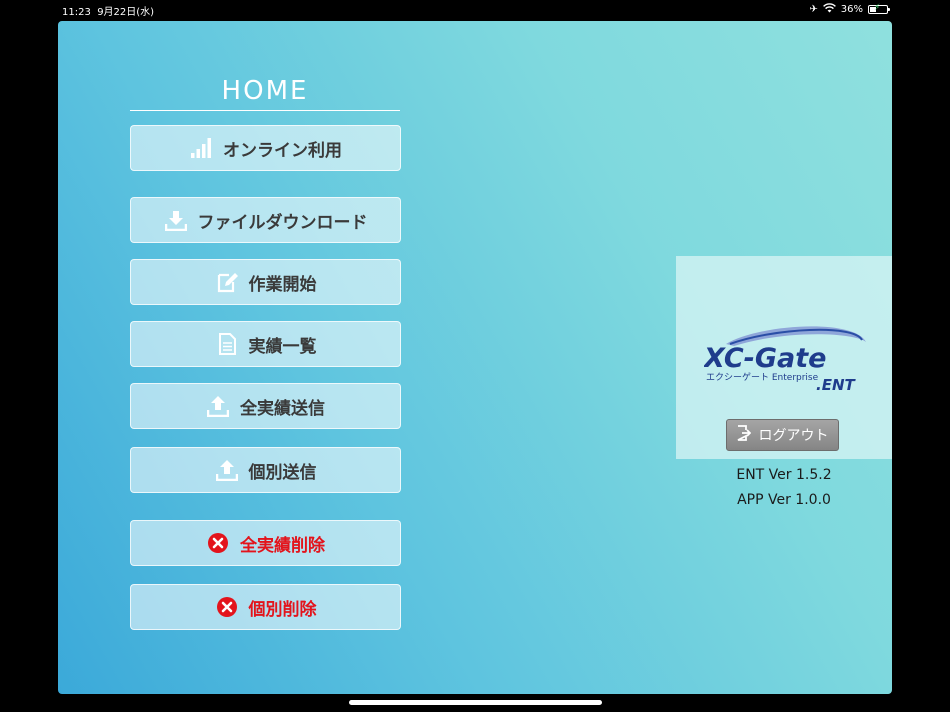 The image size is (950, 712). Describe the element at coordinates (475, 702) in the screenshot. I see `home-indicator` at that location.